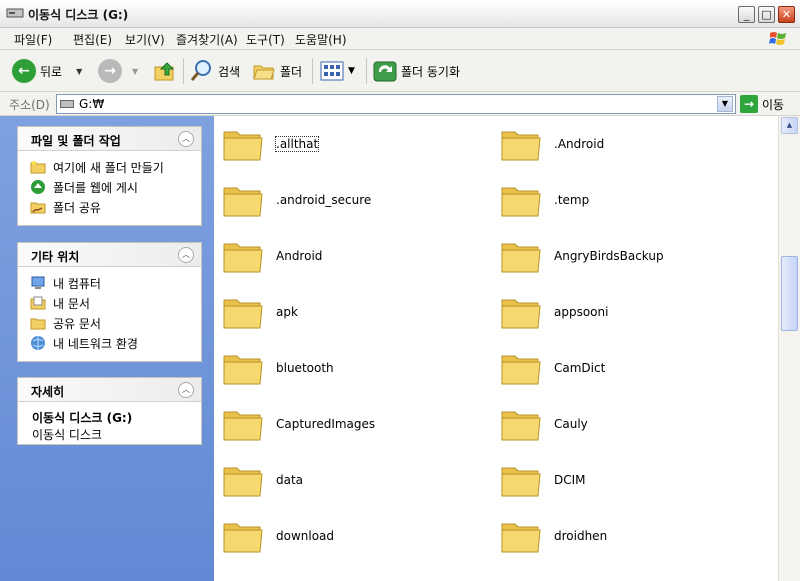 The height and width of the screenshot is (581, 800). Describe the element at coordinates (543, 480) in the screenshot. I see `folder-item: DCIM` at that location.